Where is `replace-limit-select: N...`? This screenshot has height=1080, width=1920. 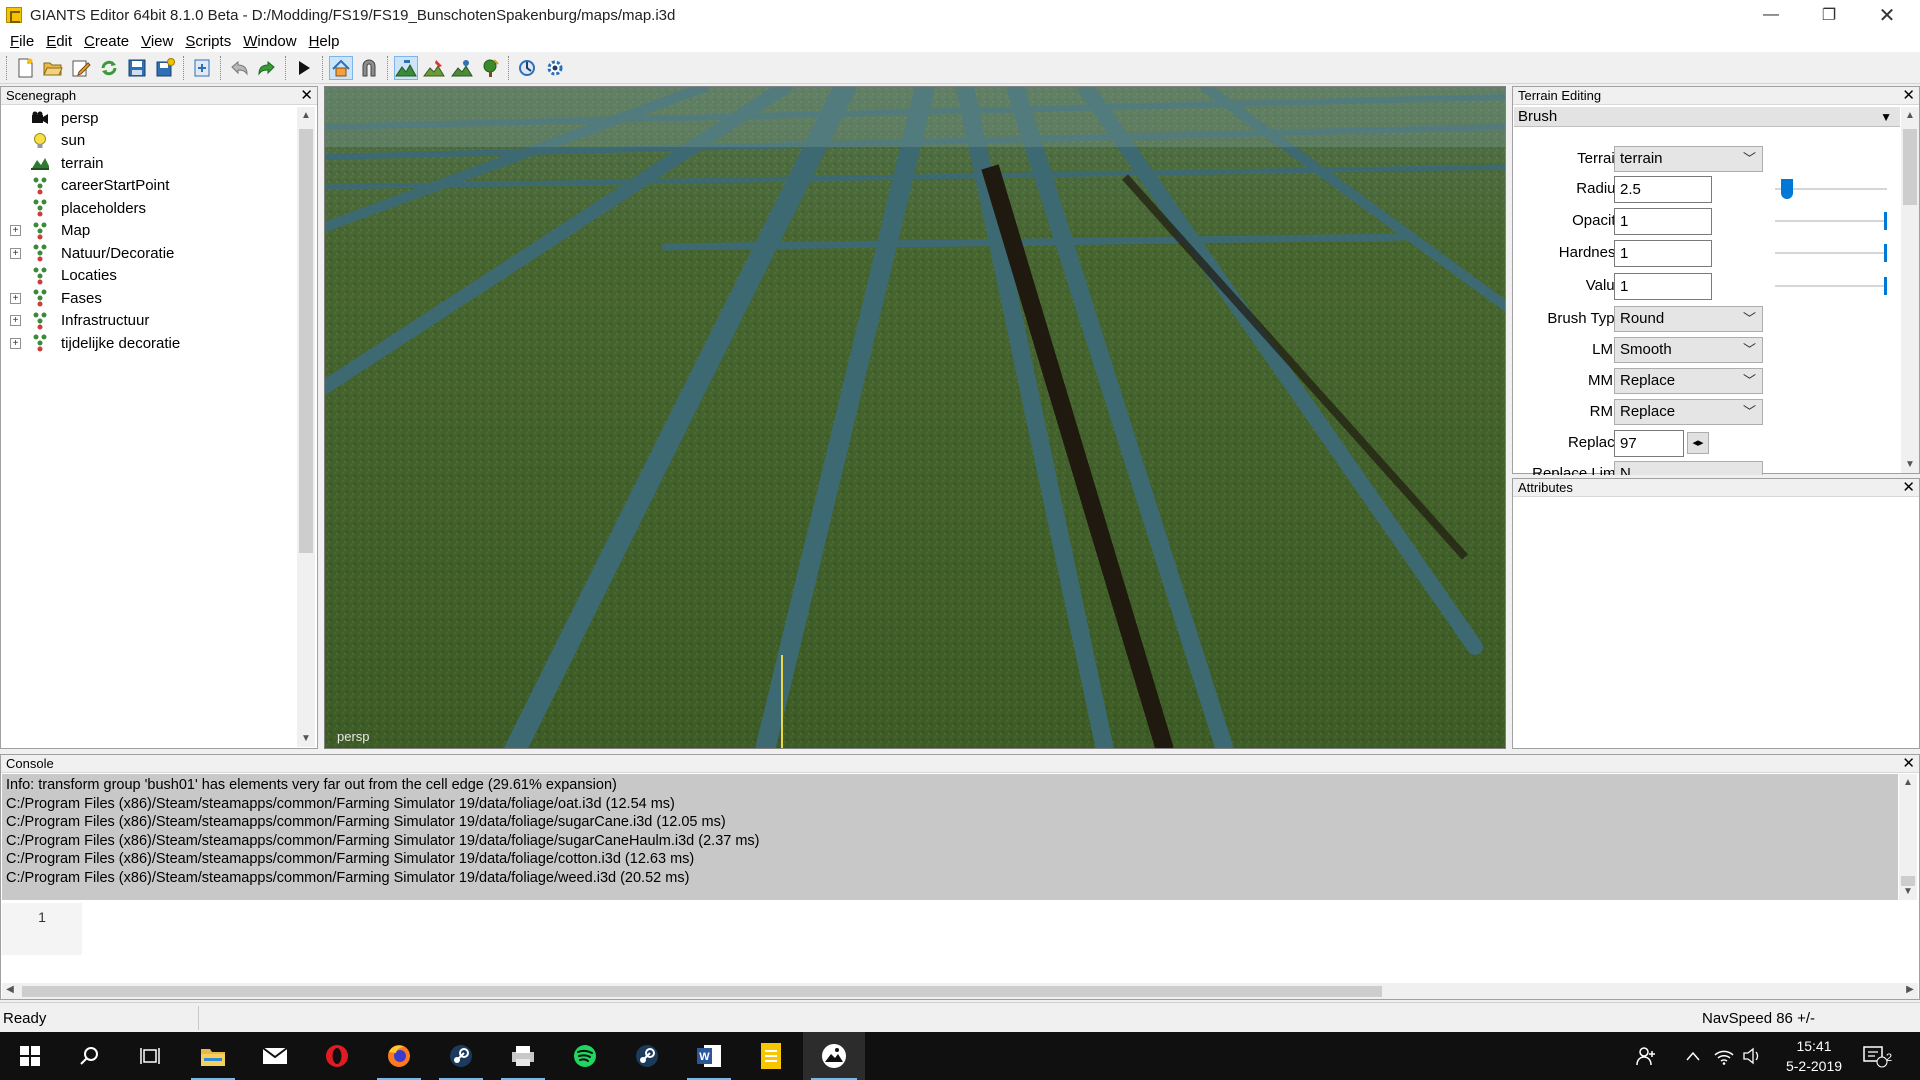
replace-limit-select: N... is located at coordinates (1688, 468).